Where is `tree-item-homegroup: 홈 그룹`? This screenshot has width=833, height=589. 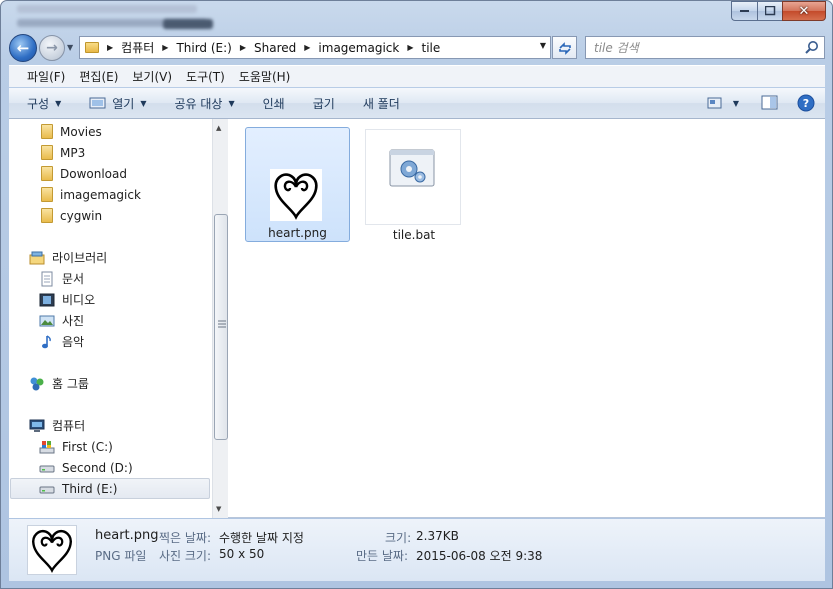 tree-item-homegroup: 홈 그룹 is located at coordinates (59, 383).